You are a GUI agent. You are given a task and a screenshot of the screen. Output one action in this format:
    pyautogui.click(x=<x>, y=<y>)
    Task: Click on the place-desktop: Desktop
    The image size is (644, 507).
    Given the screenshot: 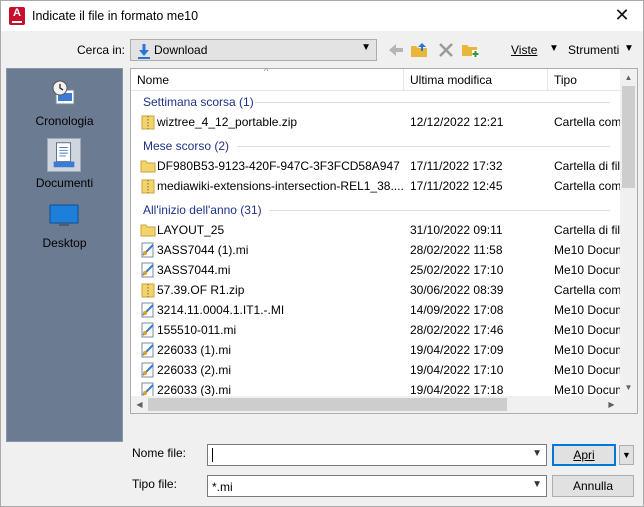 What is the action you would take?
    pyautogui.click(x=64, y=222)
    